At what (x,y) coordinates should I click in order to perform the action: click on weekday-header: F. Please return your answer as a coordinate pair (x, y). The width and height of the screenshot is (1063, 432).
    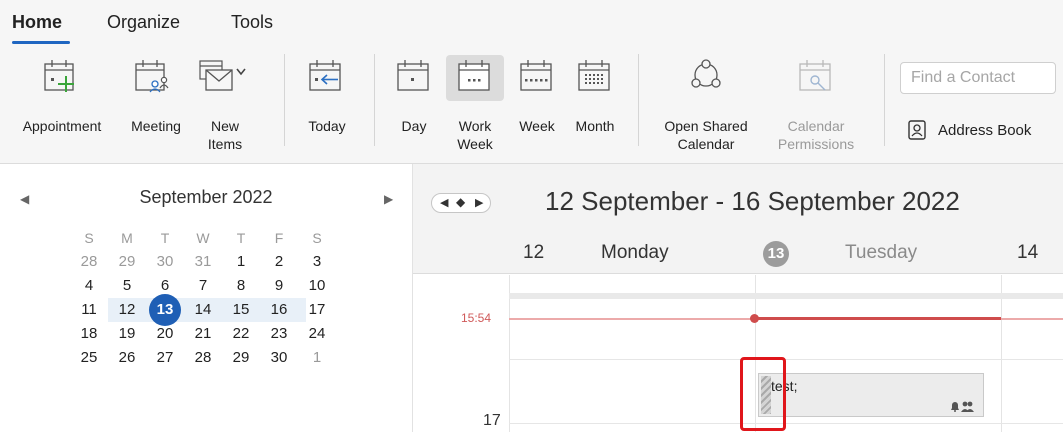
    Looking at the image, I should click on (279, 238).